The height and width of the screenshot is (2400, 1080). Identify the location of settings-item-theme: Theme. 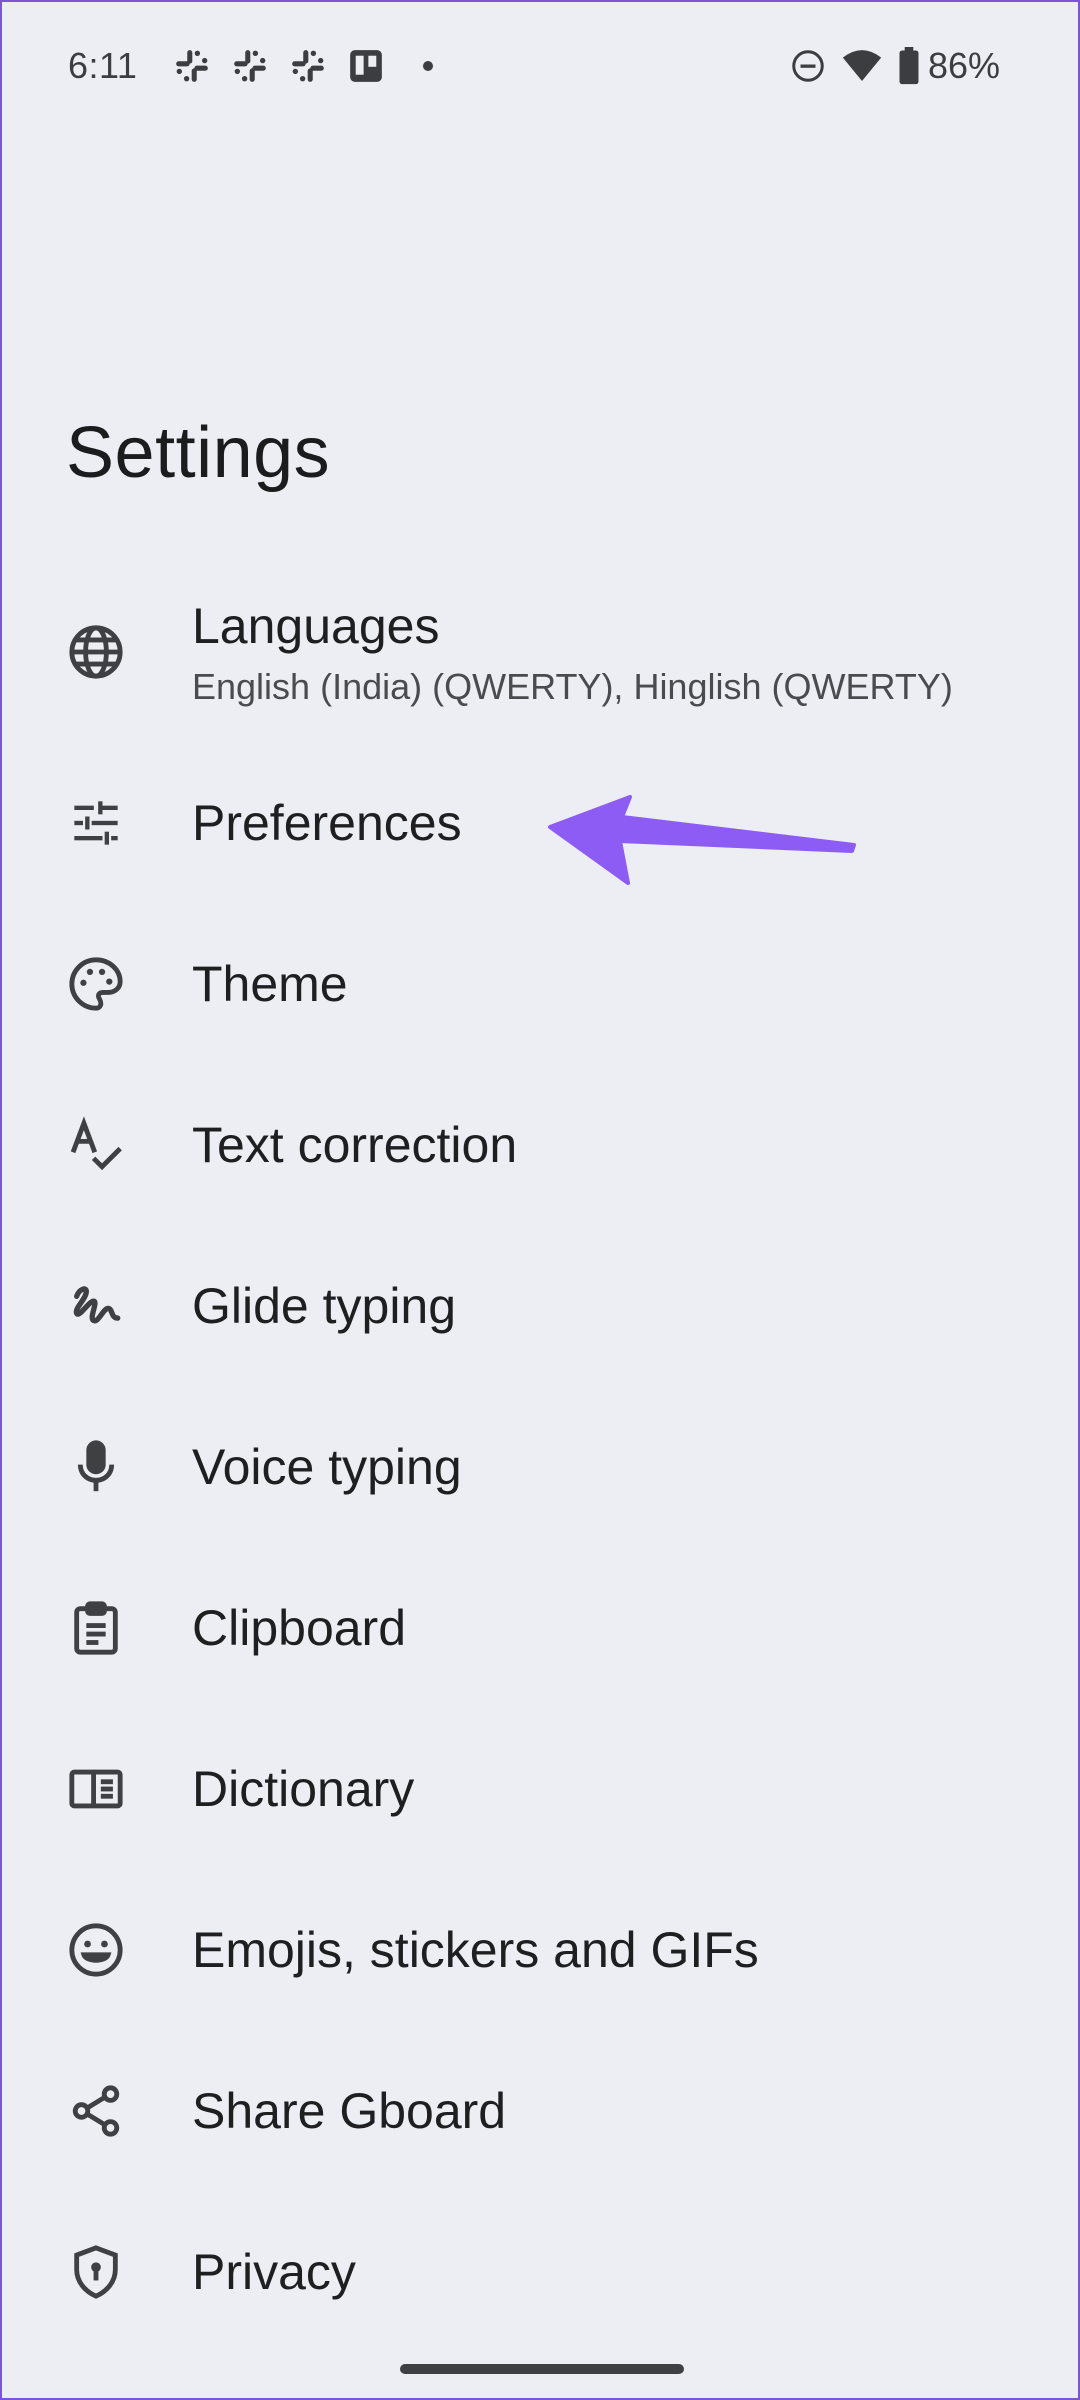
(540, 983).